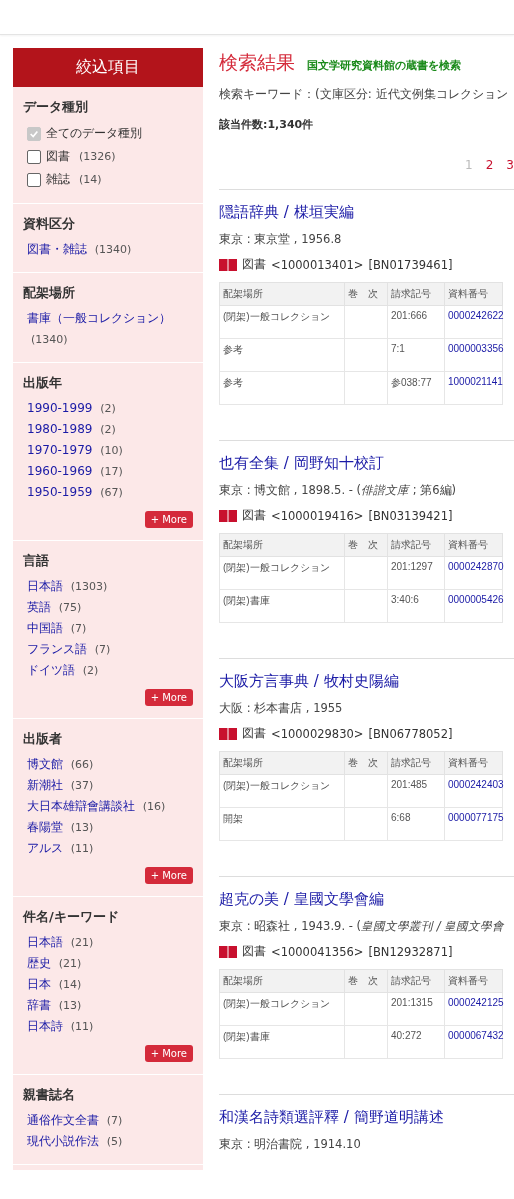 The height and width of the screenshot is (1199, 514). I want to click on filter-link: 日本, so click(39, 984).